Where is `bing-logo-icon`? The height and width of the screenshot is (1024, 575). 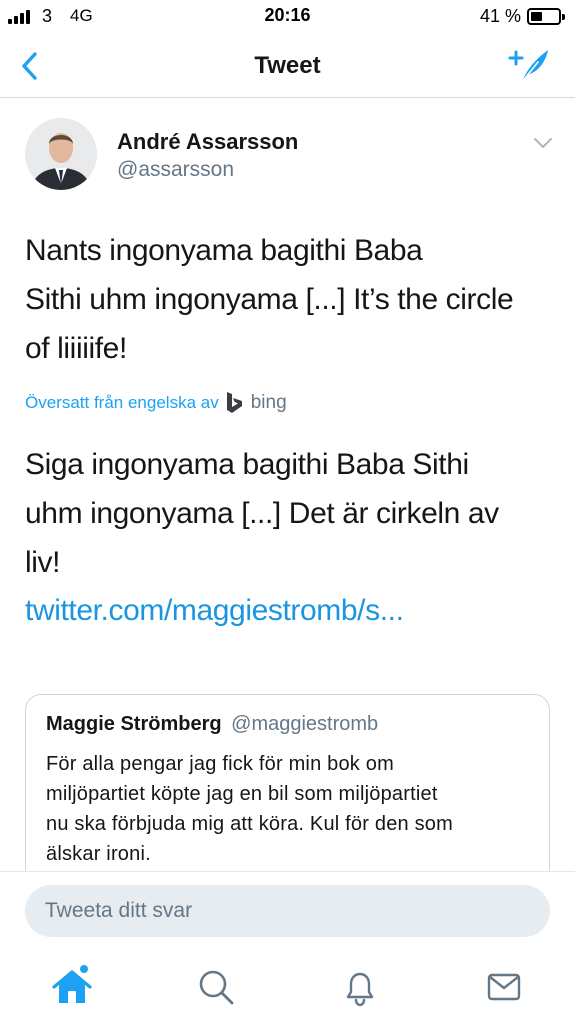
bing-logo-icon is located at coordinates (234, 402).